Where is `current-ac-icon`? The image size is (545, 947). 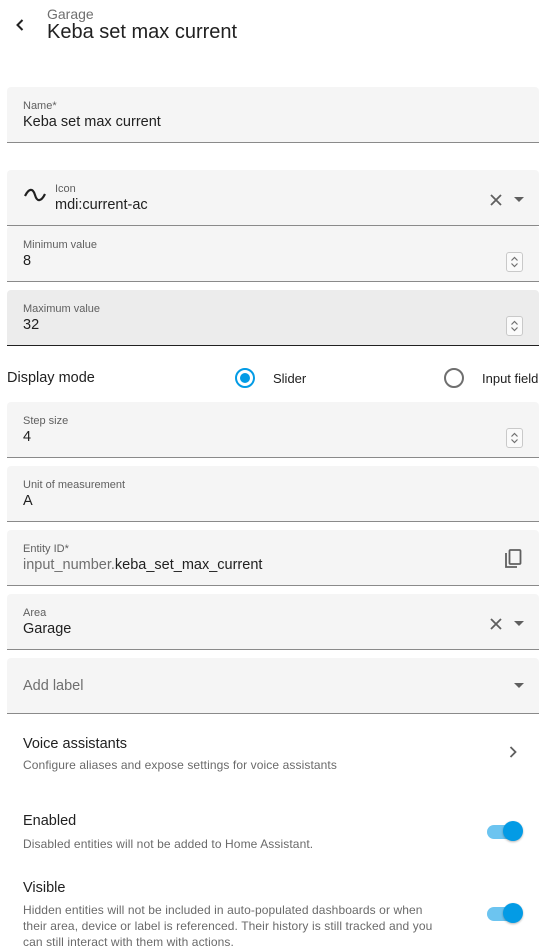 current-ac-icon is located at coordinates (35, 195).